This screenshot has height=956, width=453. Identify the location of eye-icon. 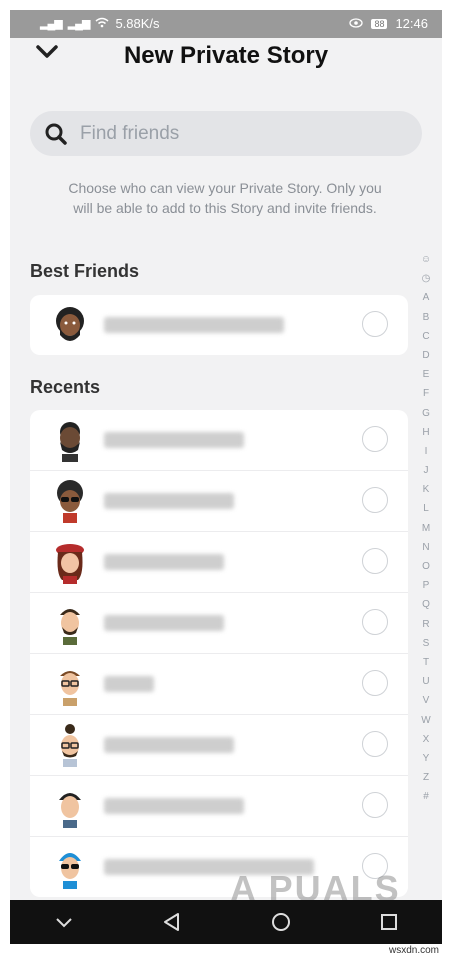
(356, 23).